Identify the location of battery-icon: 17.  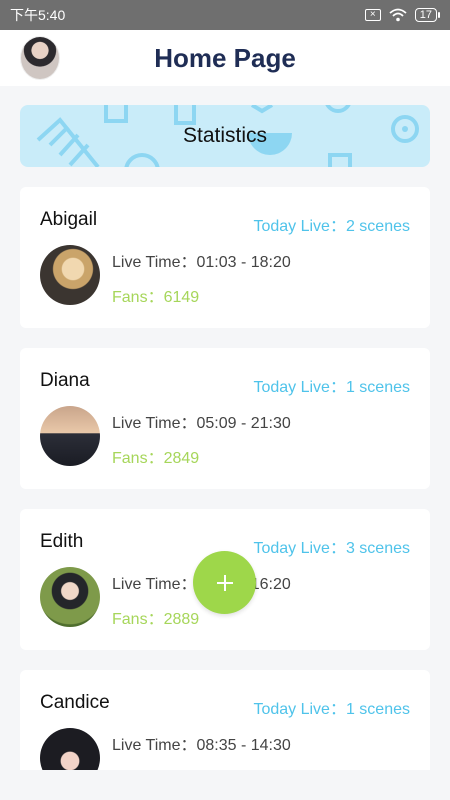
(427, 15).